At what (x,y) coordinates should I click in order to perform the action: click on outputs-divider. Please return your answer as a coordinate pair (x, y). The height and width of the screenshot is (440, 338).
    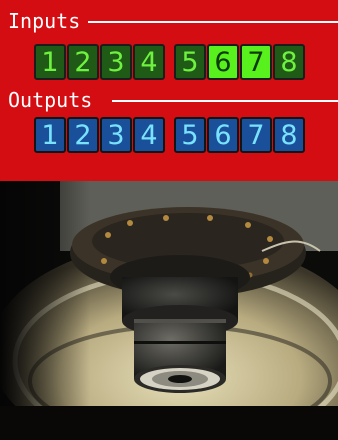
    Looking at the image, I should click on (225, 101).